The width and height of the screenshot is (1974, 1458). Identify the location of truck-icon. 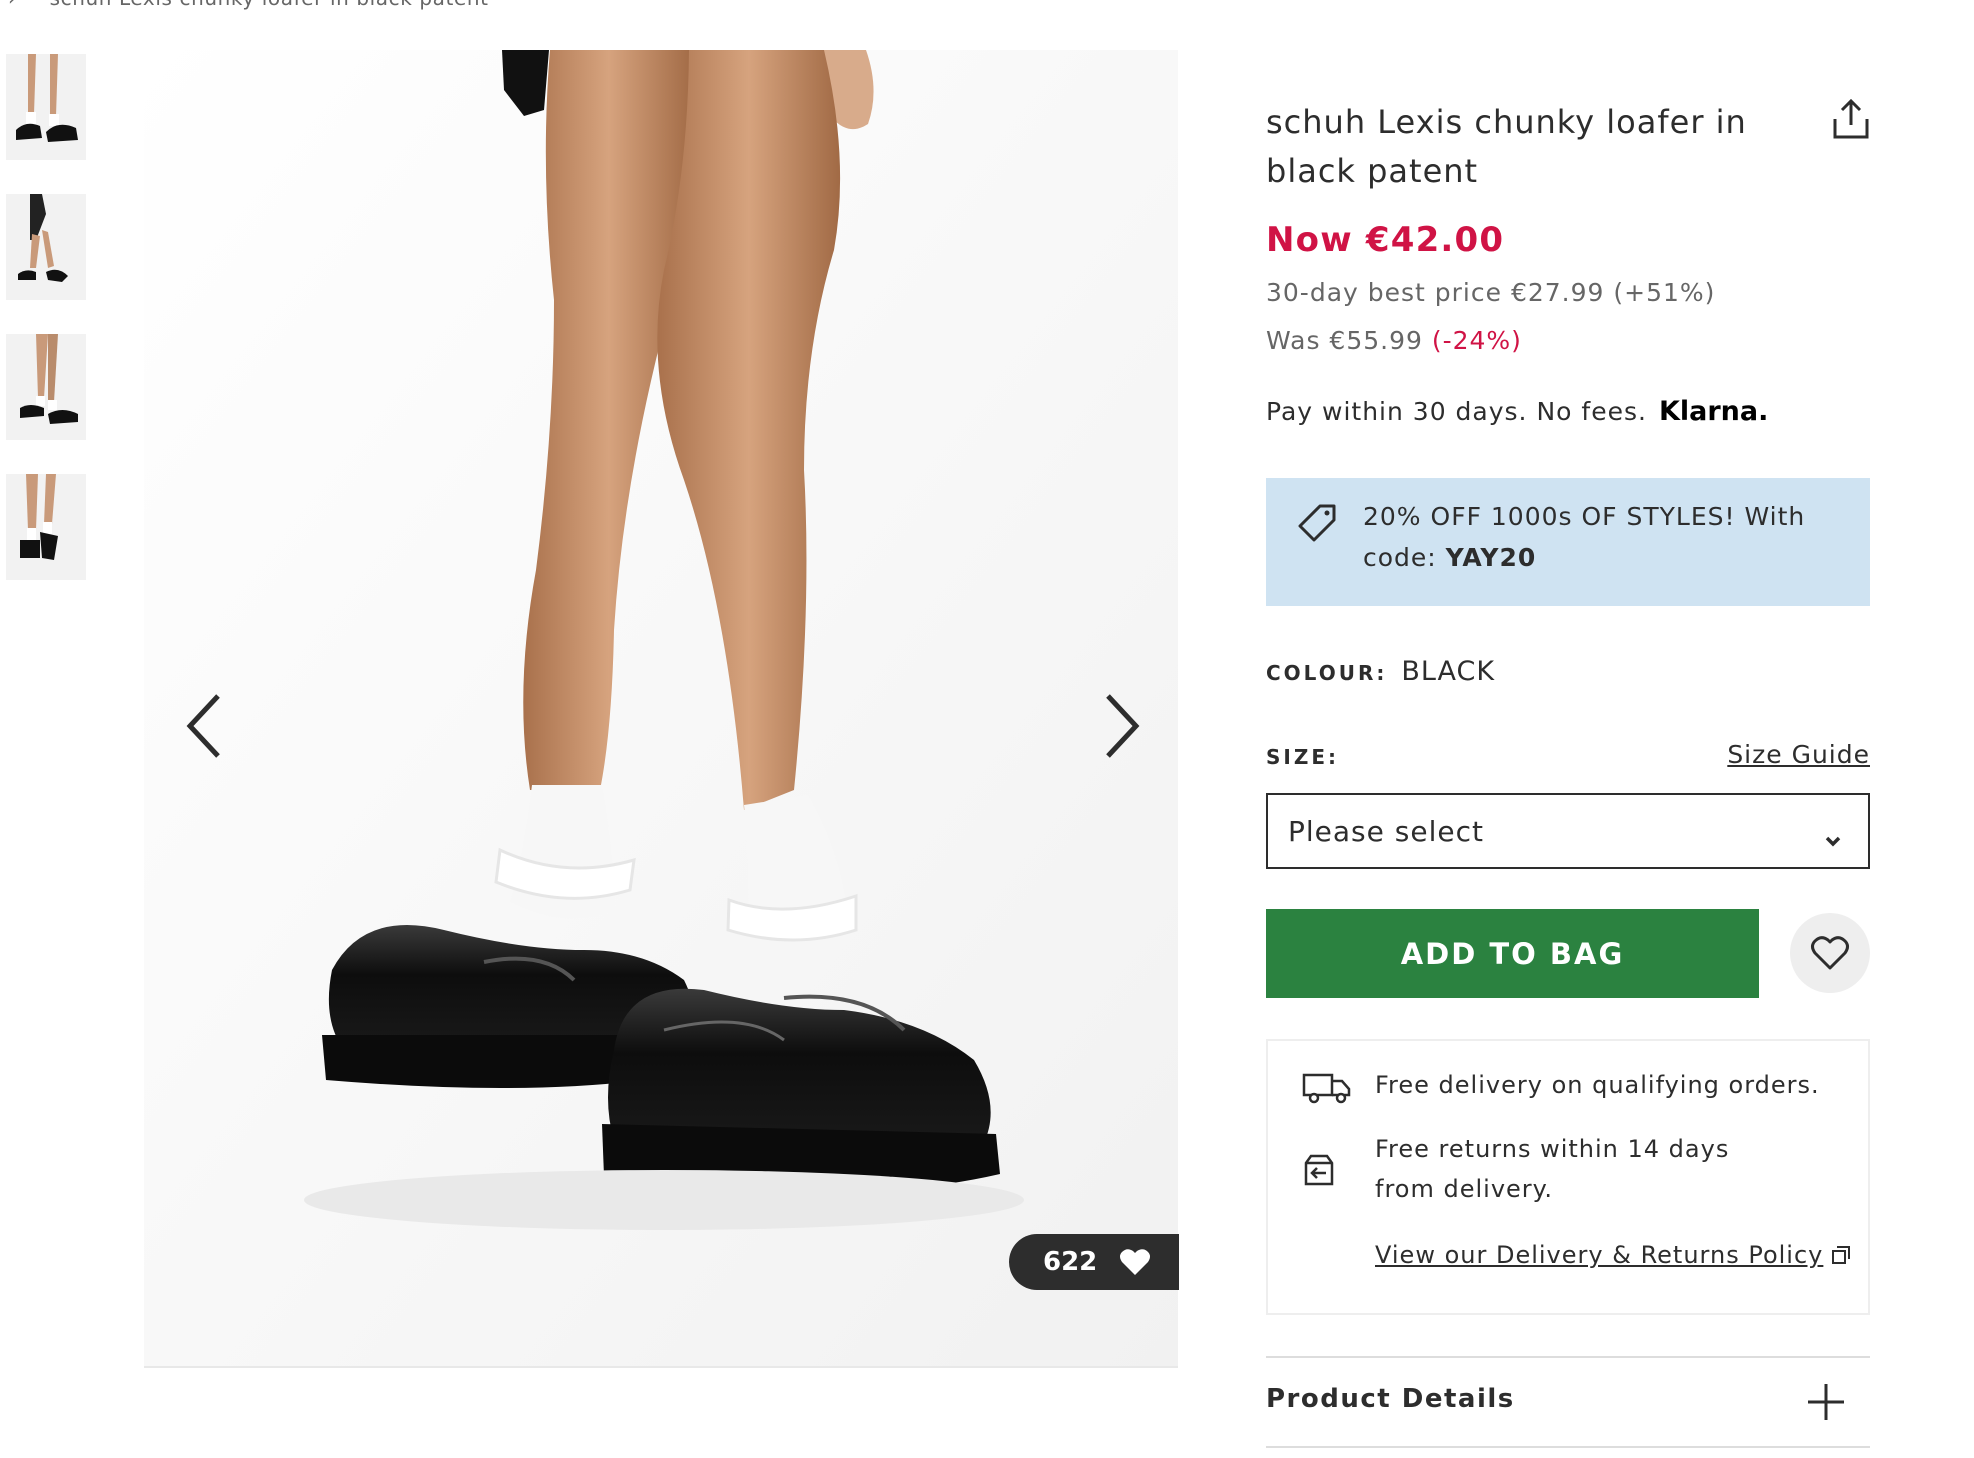
(1327, 1090).